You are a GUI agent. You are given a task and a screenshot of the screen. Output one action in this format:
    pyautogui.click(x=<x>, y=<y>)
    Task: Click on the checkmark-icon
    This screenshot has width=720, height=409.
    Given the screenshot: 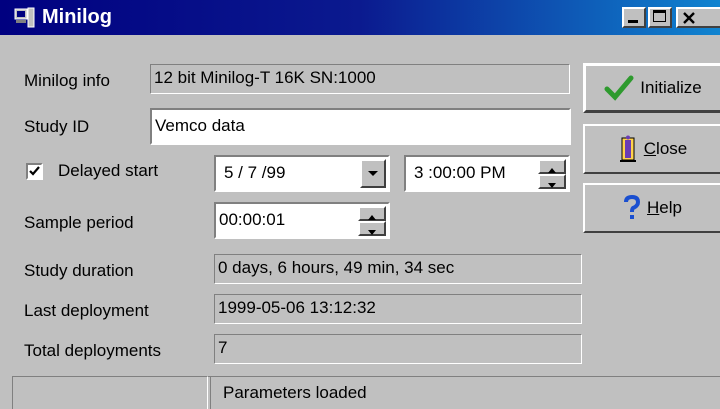 What is the action you would take?
    pyautogui.click(x=619, y=88)
    